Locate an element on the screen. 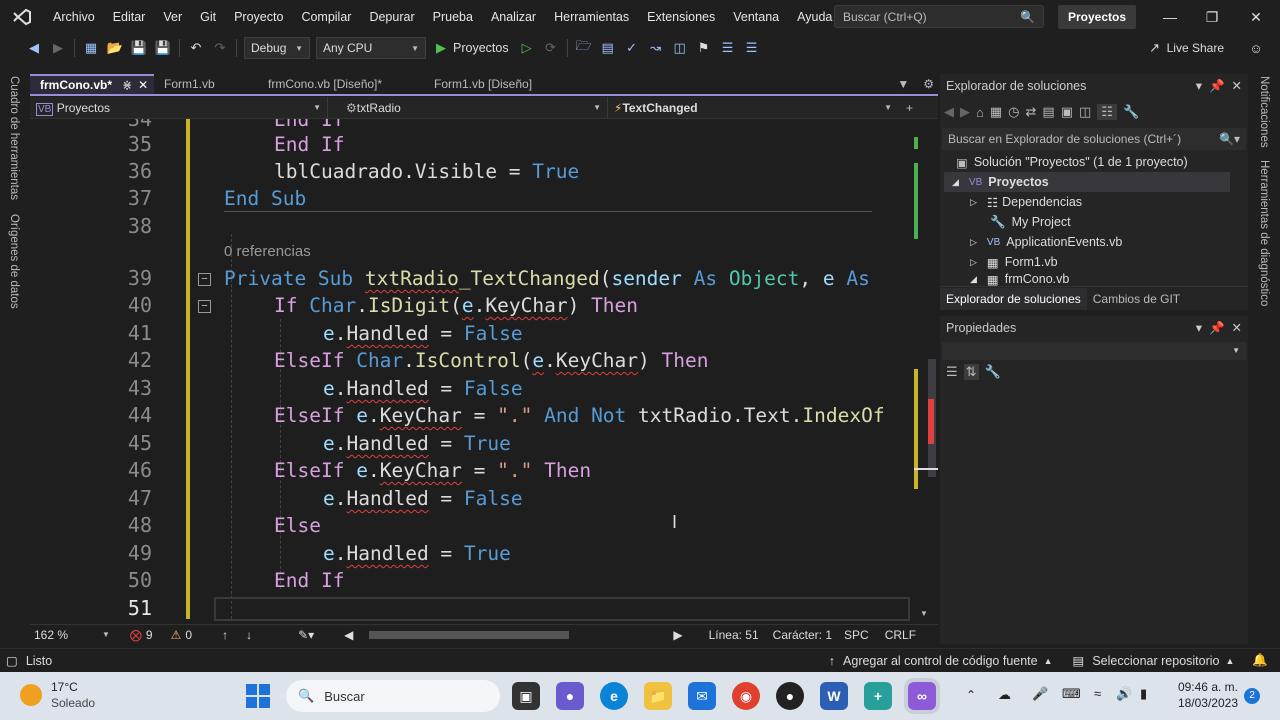 This screenshot has height=720, width=1280. tree-project: ◢ VB Proyectos is located at coordinates (1000, 182).